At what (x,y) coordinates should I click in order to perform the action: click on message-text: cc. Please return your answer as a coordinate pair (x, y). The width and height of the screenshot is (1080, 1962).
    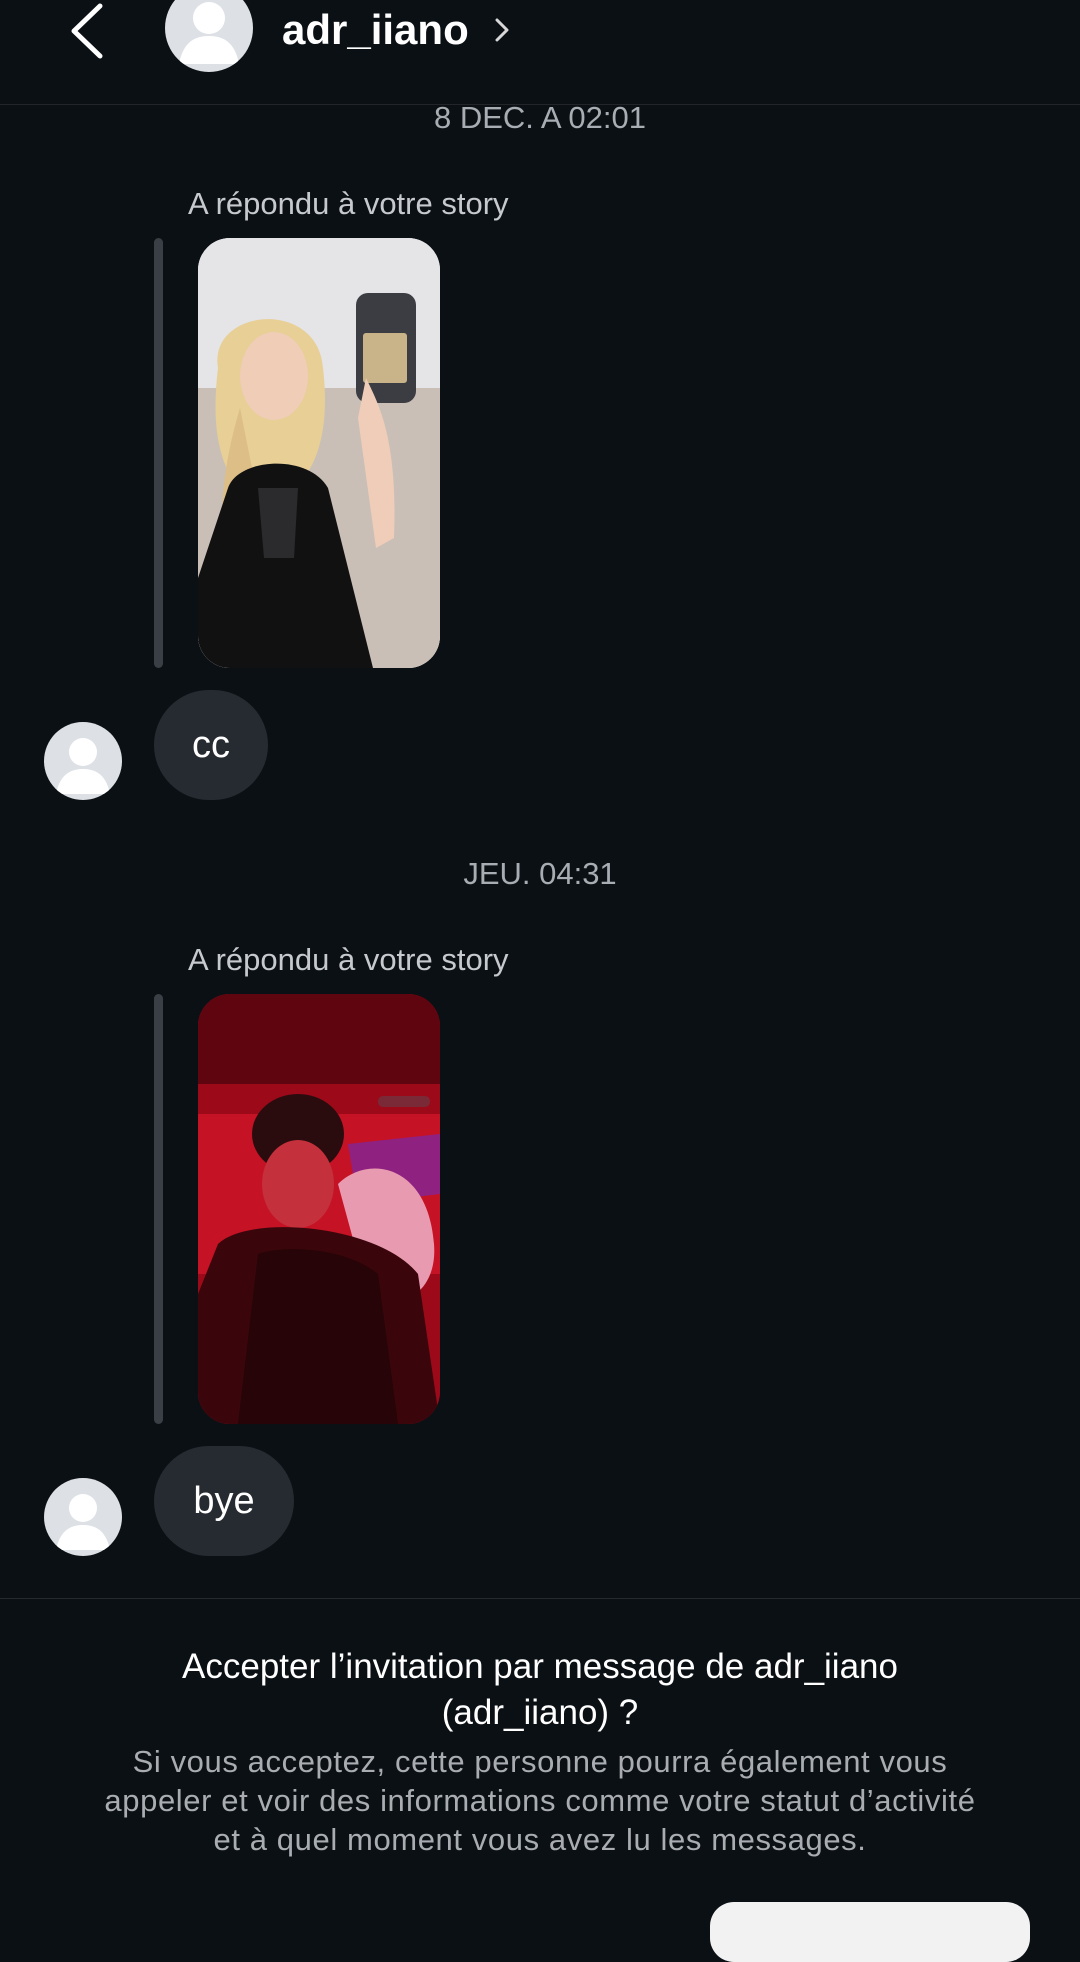
    Looking at the image, I should click on (211, 744).